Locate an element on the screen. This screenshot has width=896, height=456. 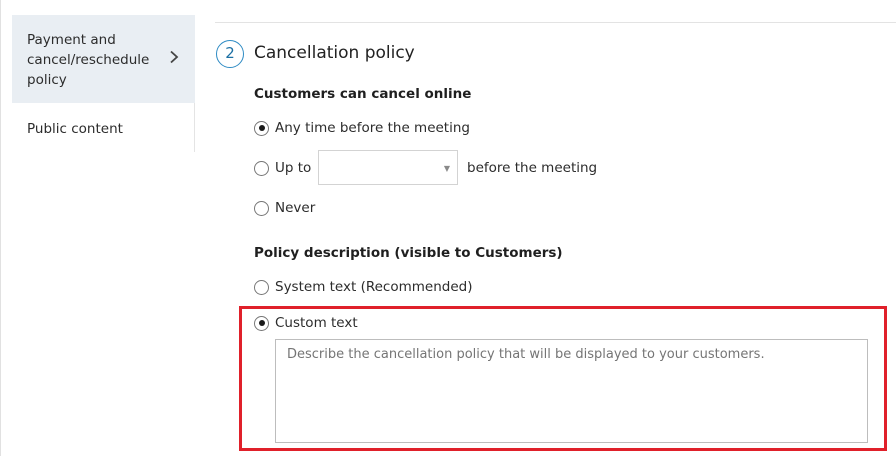
radio-label: Never is located at coordinates (295, 208).